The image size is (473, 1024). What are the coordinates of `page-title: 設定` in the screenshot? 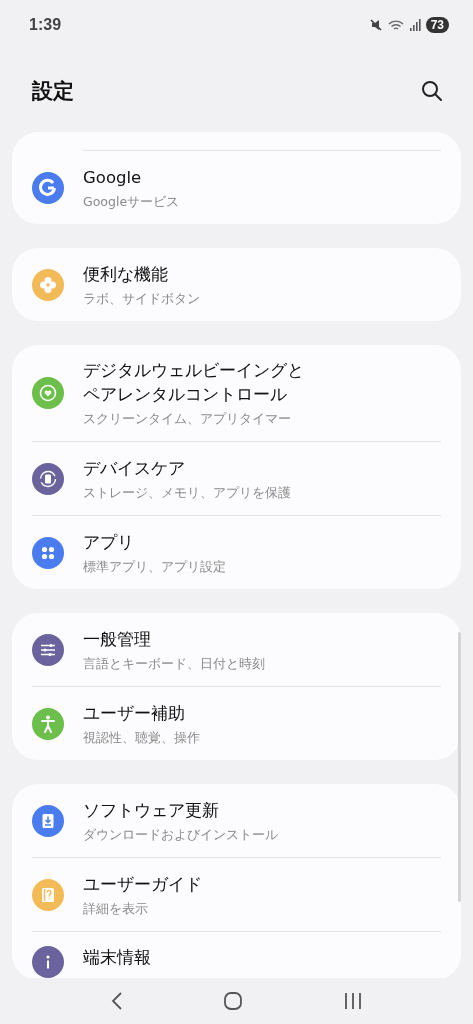 It's located at (53, 91).